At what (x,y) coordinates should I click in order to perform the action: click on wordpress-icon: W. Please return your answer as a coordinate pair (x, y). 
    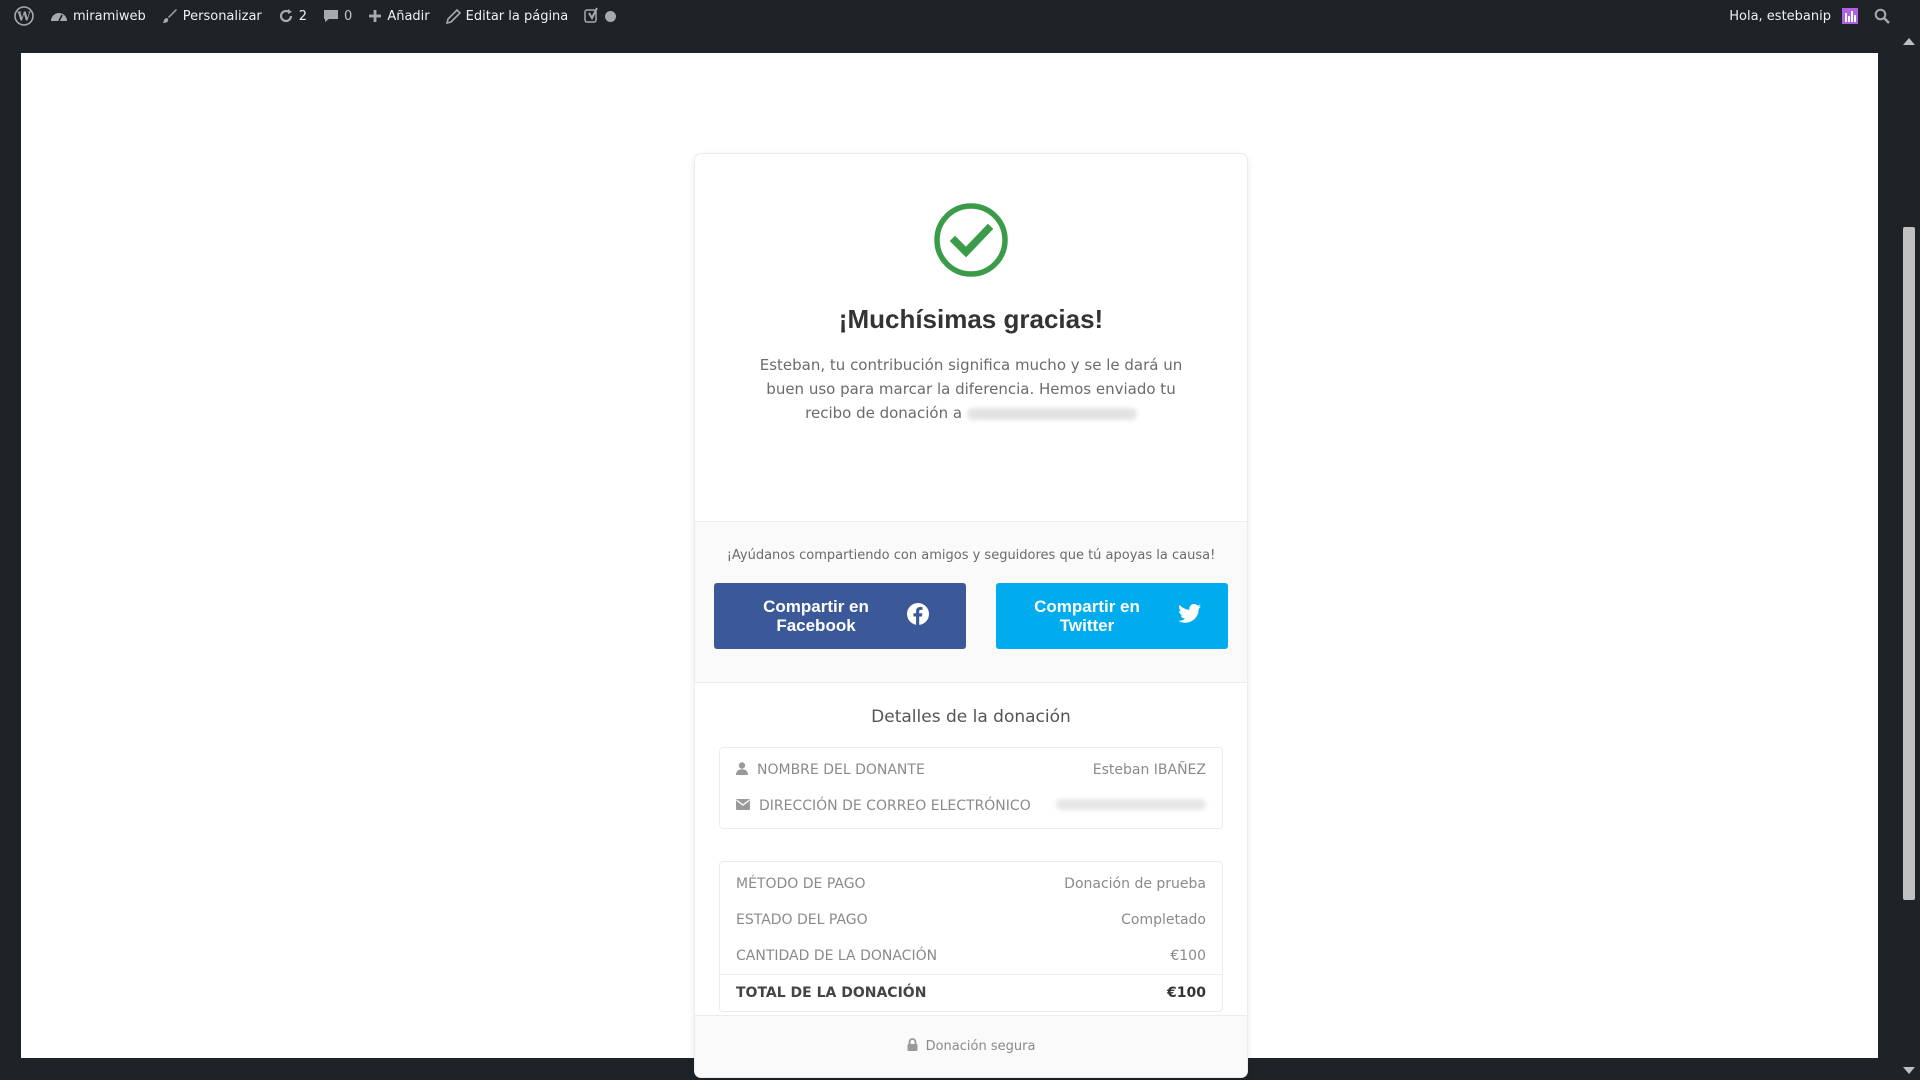
    Looking at the image, I should click on (24, 16).